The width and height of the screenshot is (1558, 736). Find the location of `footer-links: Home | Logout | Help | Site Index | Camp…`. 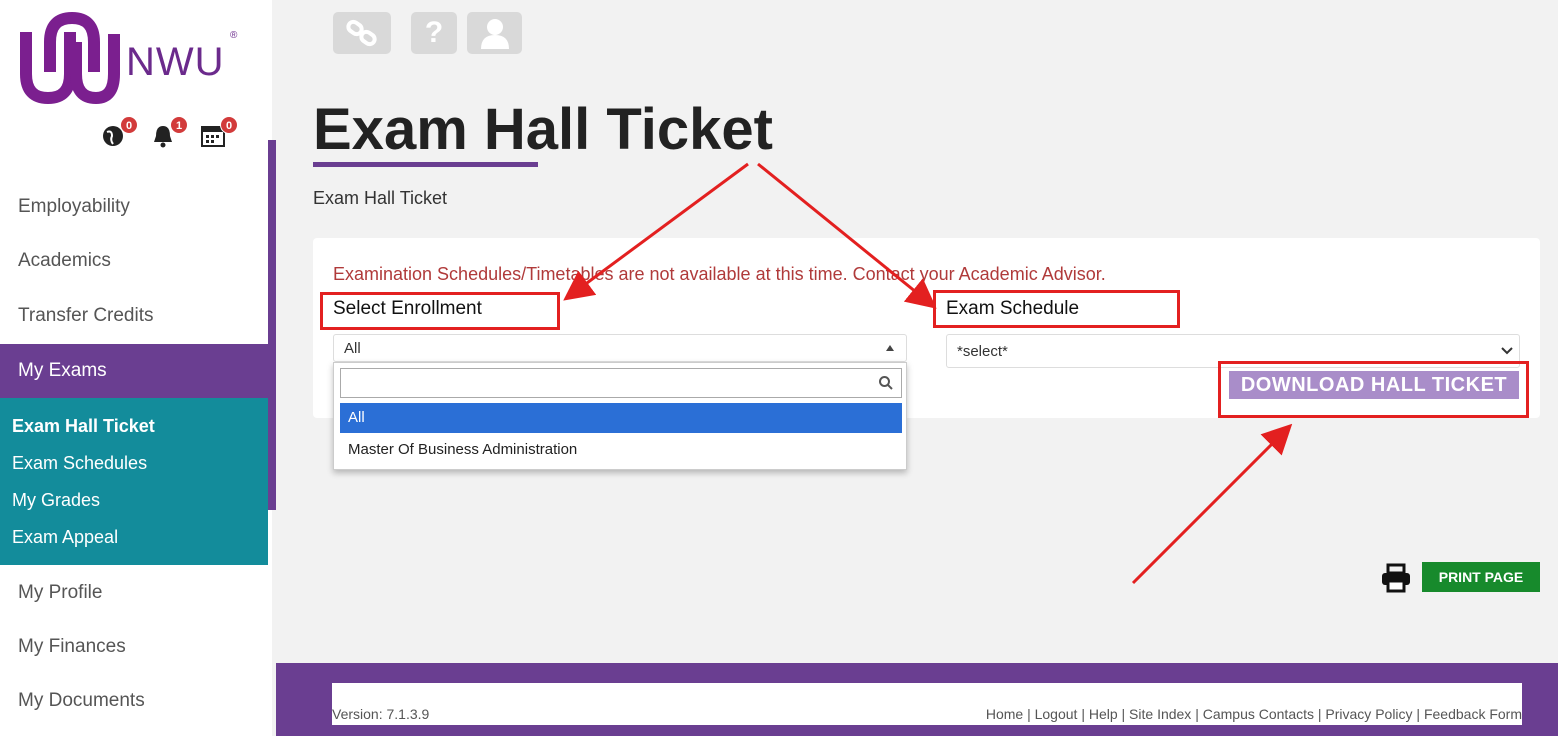

footer-links: Home | Logout | Help | Site Index | Camp… is located at coordinates (1254, 714).